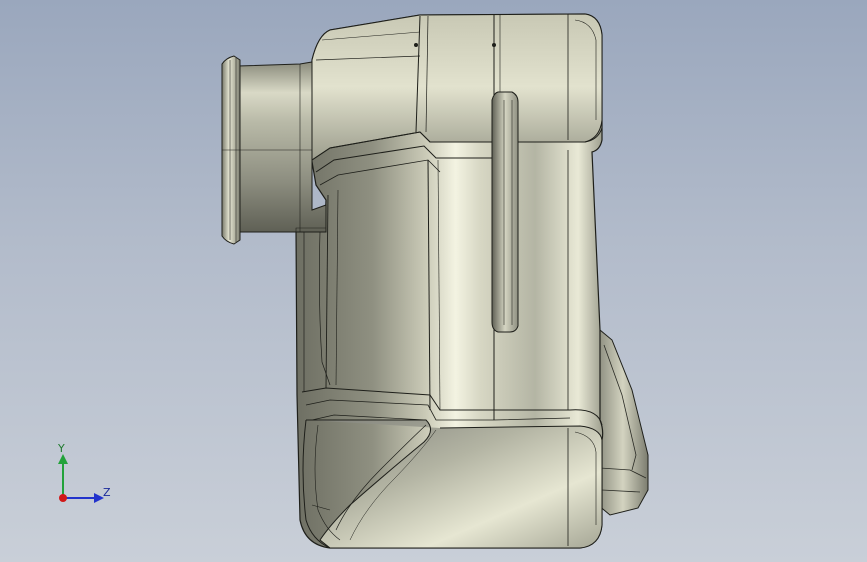  Describe the element at coordinates (63, 459) in the screenshot. I see `y-axis-arrow` at that location.